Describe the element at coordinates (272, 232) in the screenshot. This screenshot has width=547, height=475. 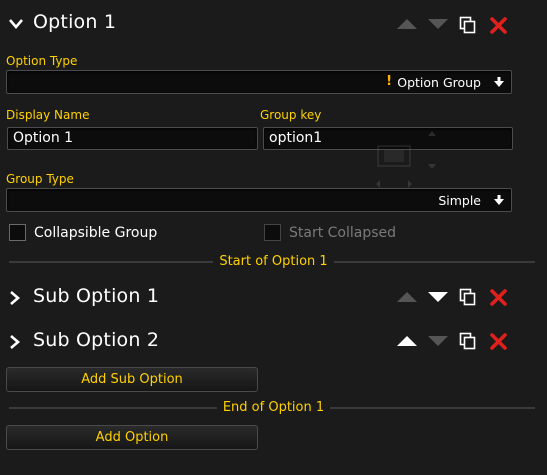
I see `start-collapsed-checkbox` at that location.